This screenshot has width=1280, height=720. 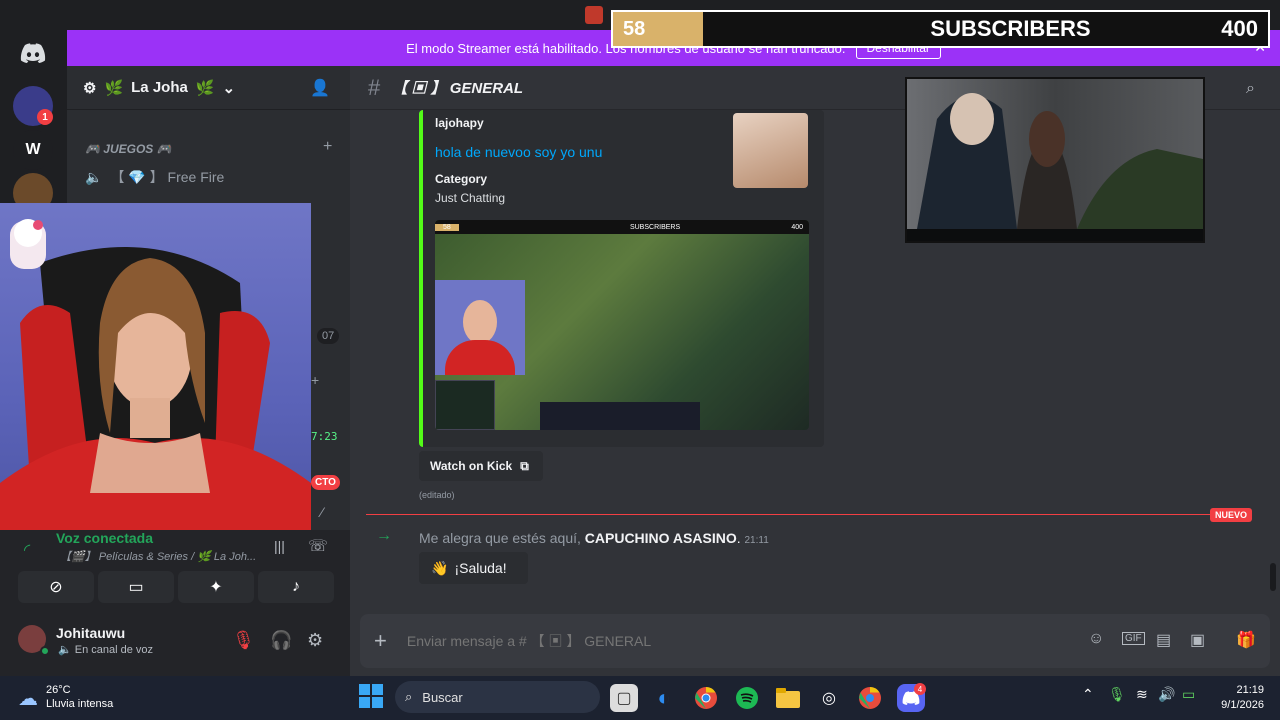 I want to click on online-status-dot, so click(x=45, y=651).